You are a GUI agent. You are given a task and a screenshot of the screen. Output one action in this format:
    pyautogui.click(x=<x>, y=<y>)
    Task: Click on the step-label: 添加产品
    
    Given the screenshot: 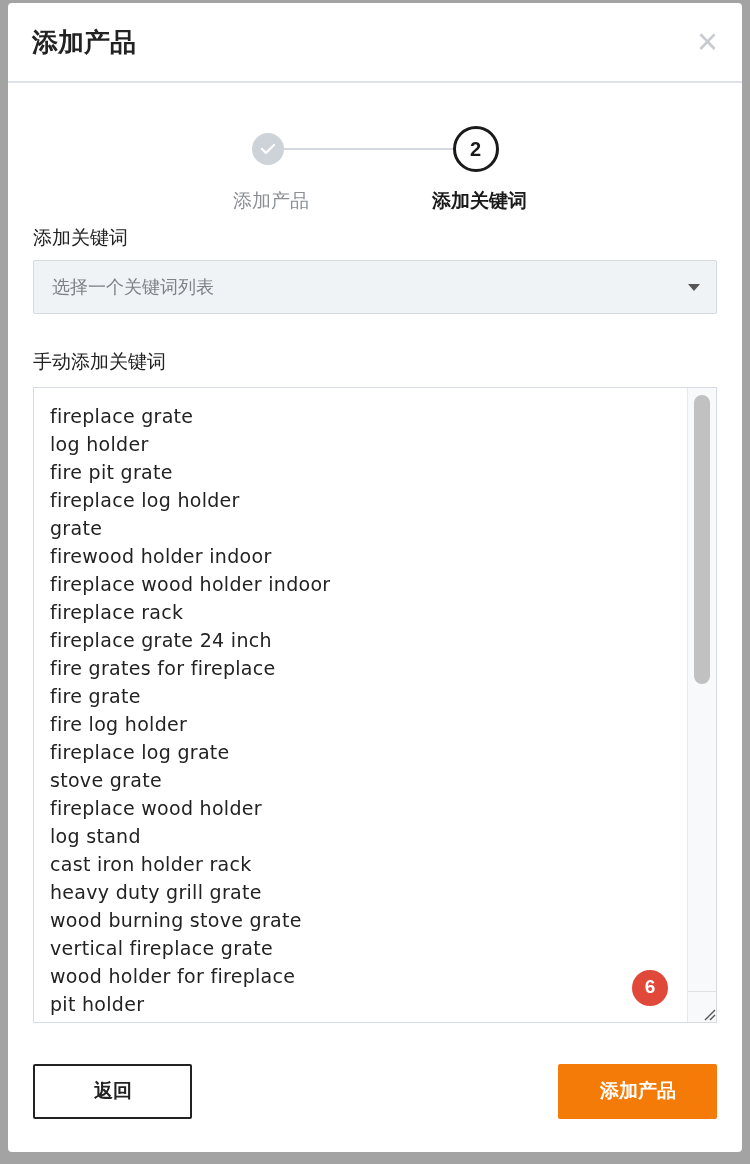 What is the action you would take?
    pyautogui.click(x=271, y=201)
    